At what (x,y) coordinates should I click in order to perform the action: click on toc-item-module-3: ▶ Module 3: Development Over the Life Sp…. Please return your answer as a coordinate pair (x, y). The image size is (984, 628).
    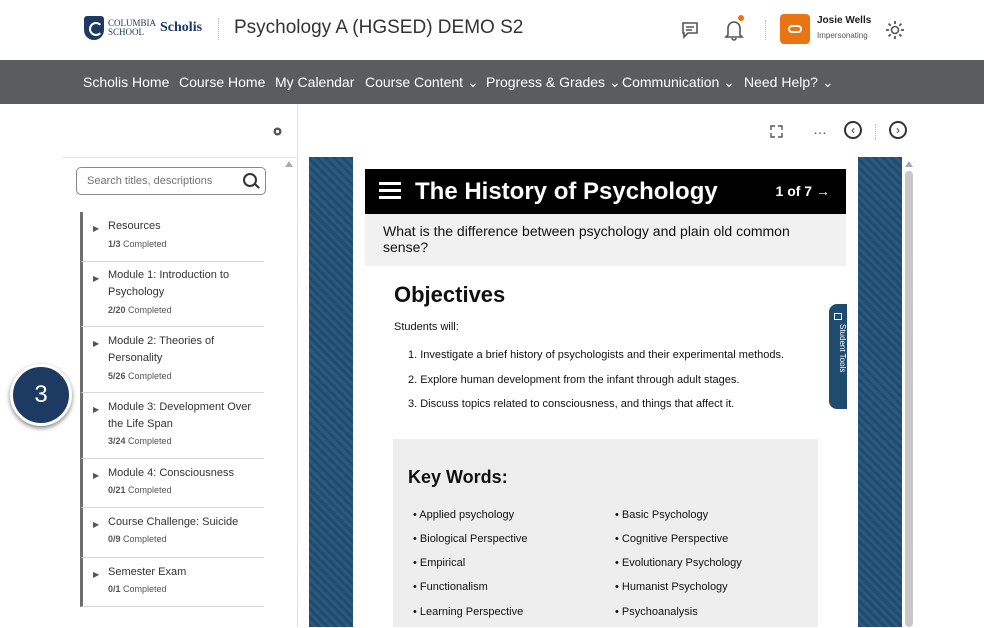
    Looking at the image, I should click on (172, 426).